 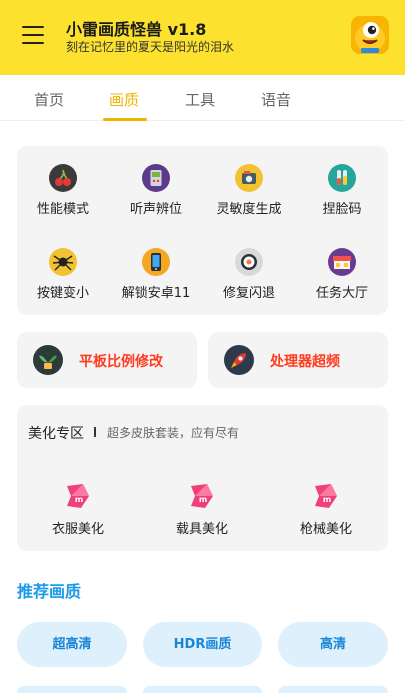 What do you see at coordinates (48, 360) in the screenshot?
I see `plant-icon` at bounding box center [48, 360].